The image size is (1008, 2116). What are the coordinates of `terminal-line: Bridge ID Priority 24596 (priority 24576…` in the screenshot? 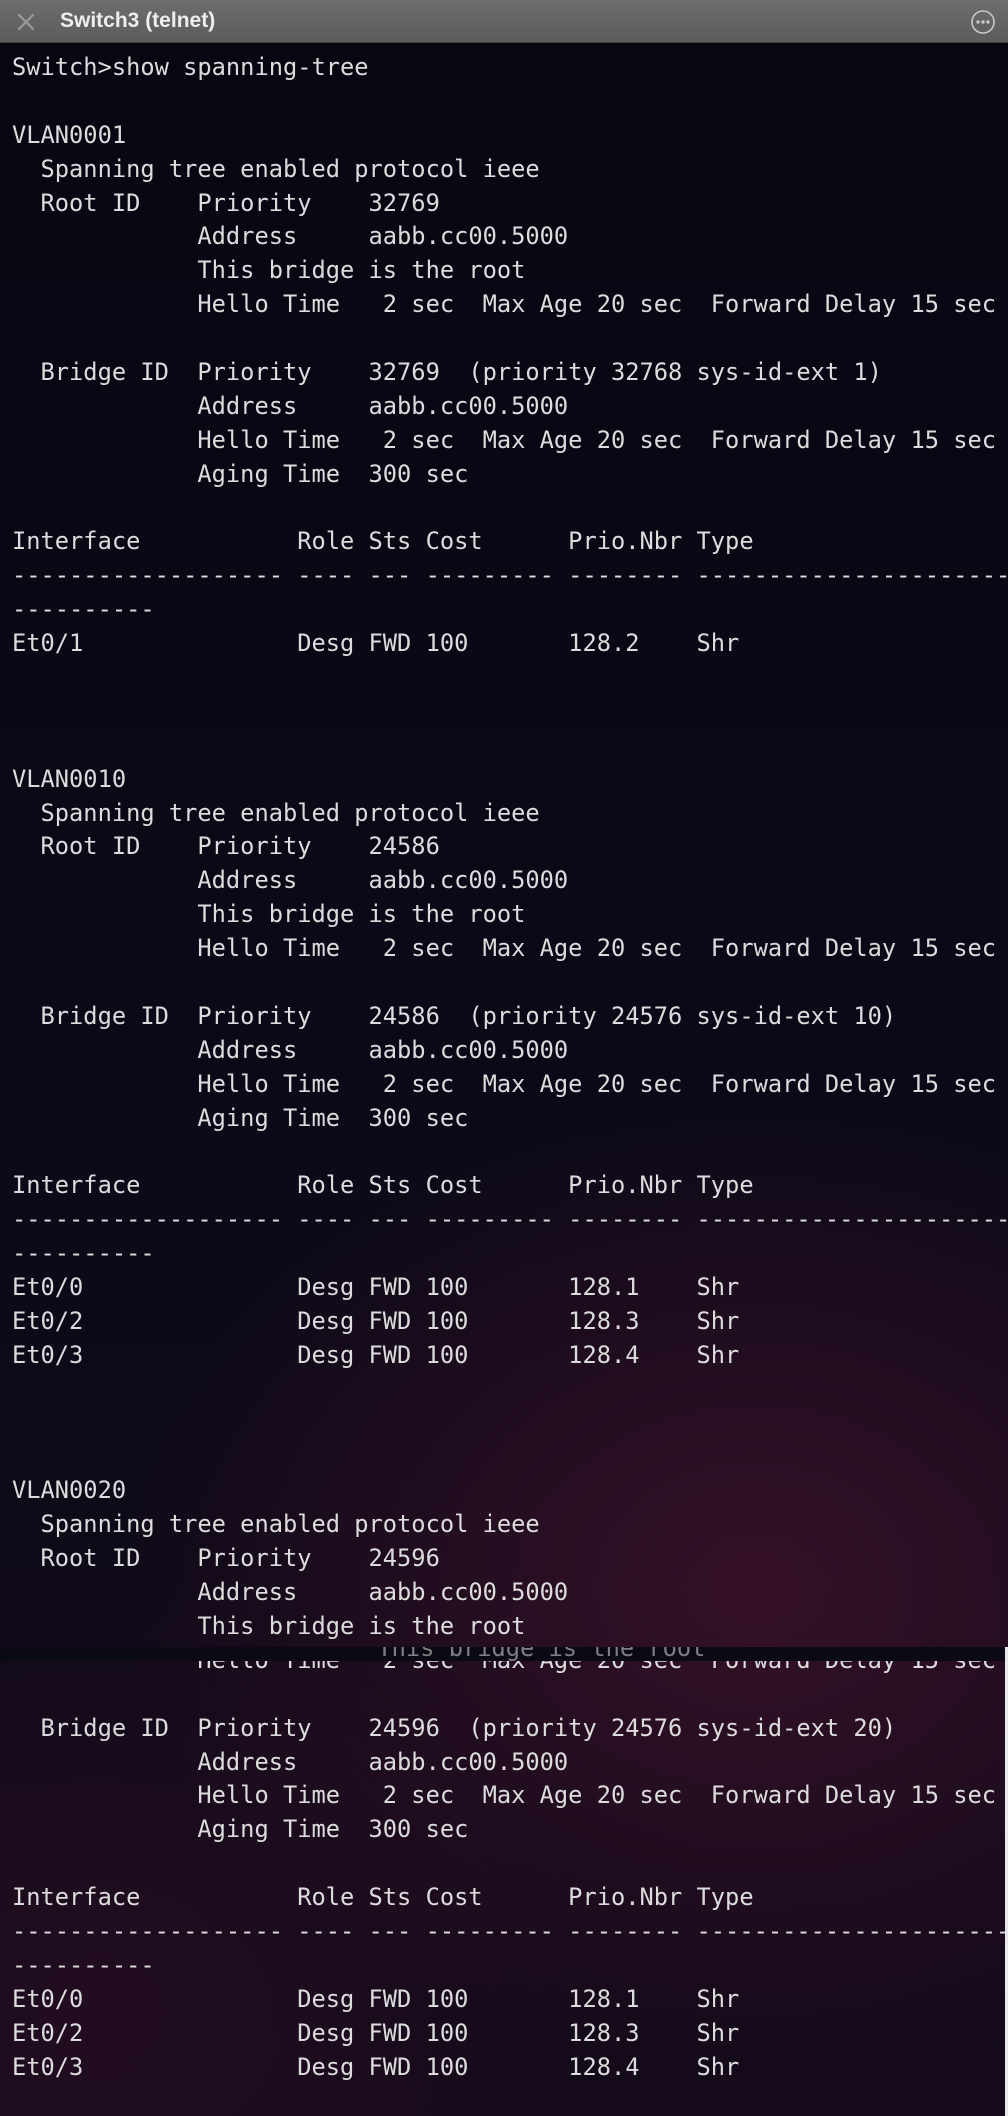 It's located at (454, 1727).